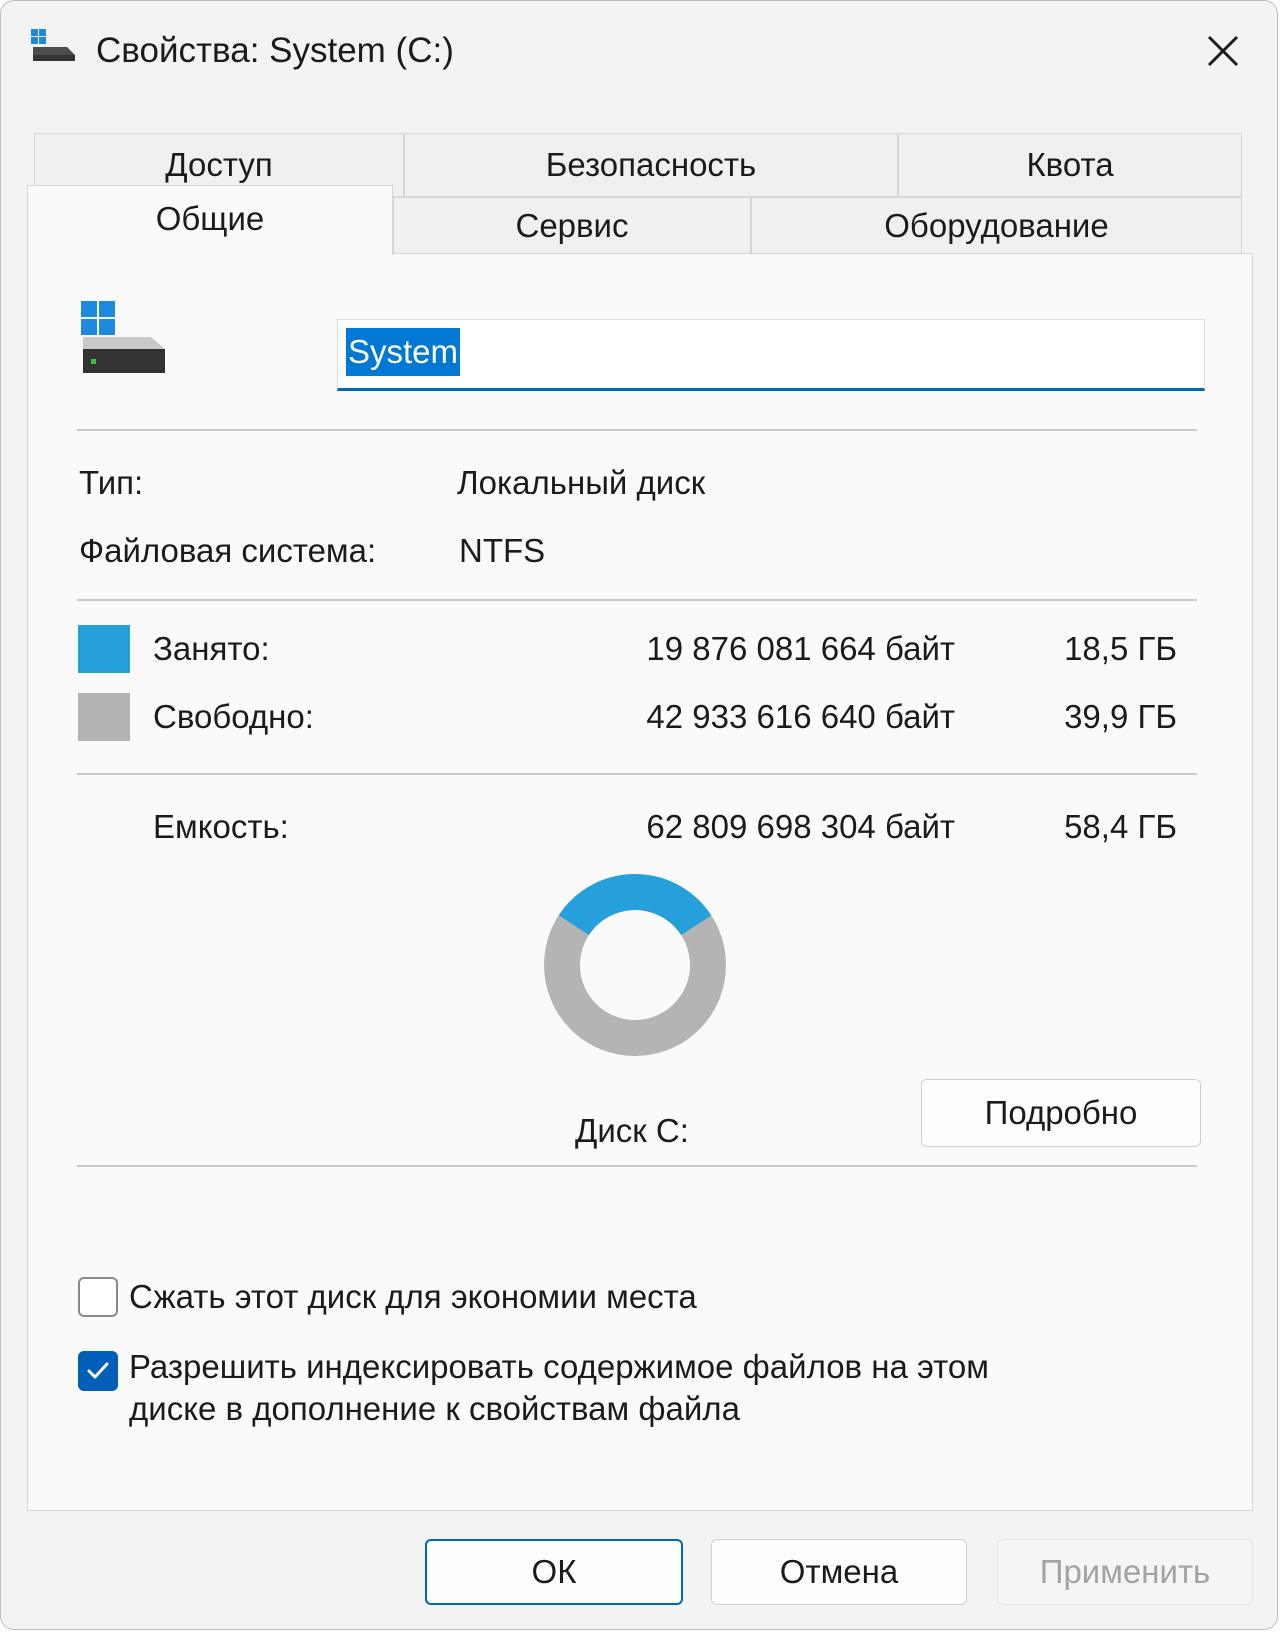 The width and height of the screenshot is (1280, 1632). I want to click on index-label-line2: диске в дополнение к свойствам файла, so click(434, 1408).